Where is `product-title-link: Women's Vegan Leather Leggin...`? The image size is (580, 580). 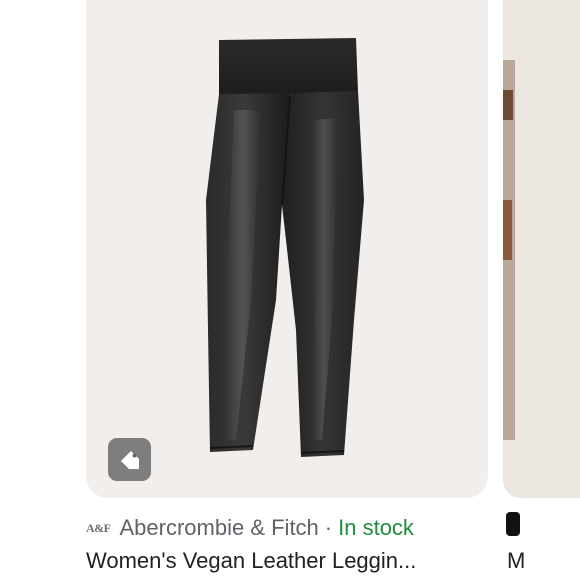 product-title-link: Women's Vegan Leather Leggin... is located at coordinates (286, 564).